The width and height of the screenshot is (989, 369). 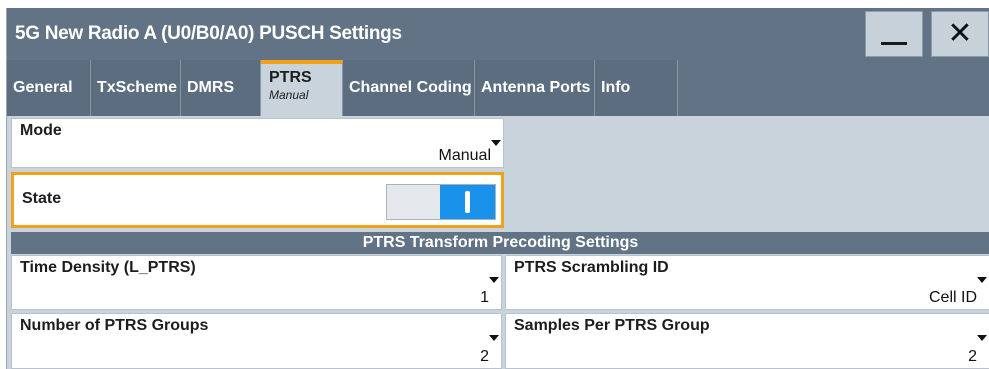 What do you see at coordinates (616, 87) in the screenshot?
I see `tab-label: Info` at bounding box center [616, 87].